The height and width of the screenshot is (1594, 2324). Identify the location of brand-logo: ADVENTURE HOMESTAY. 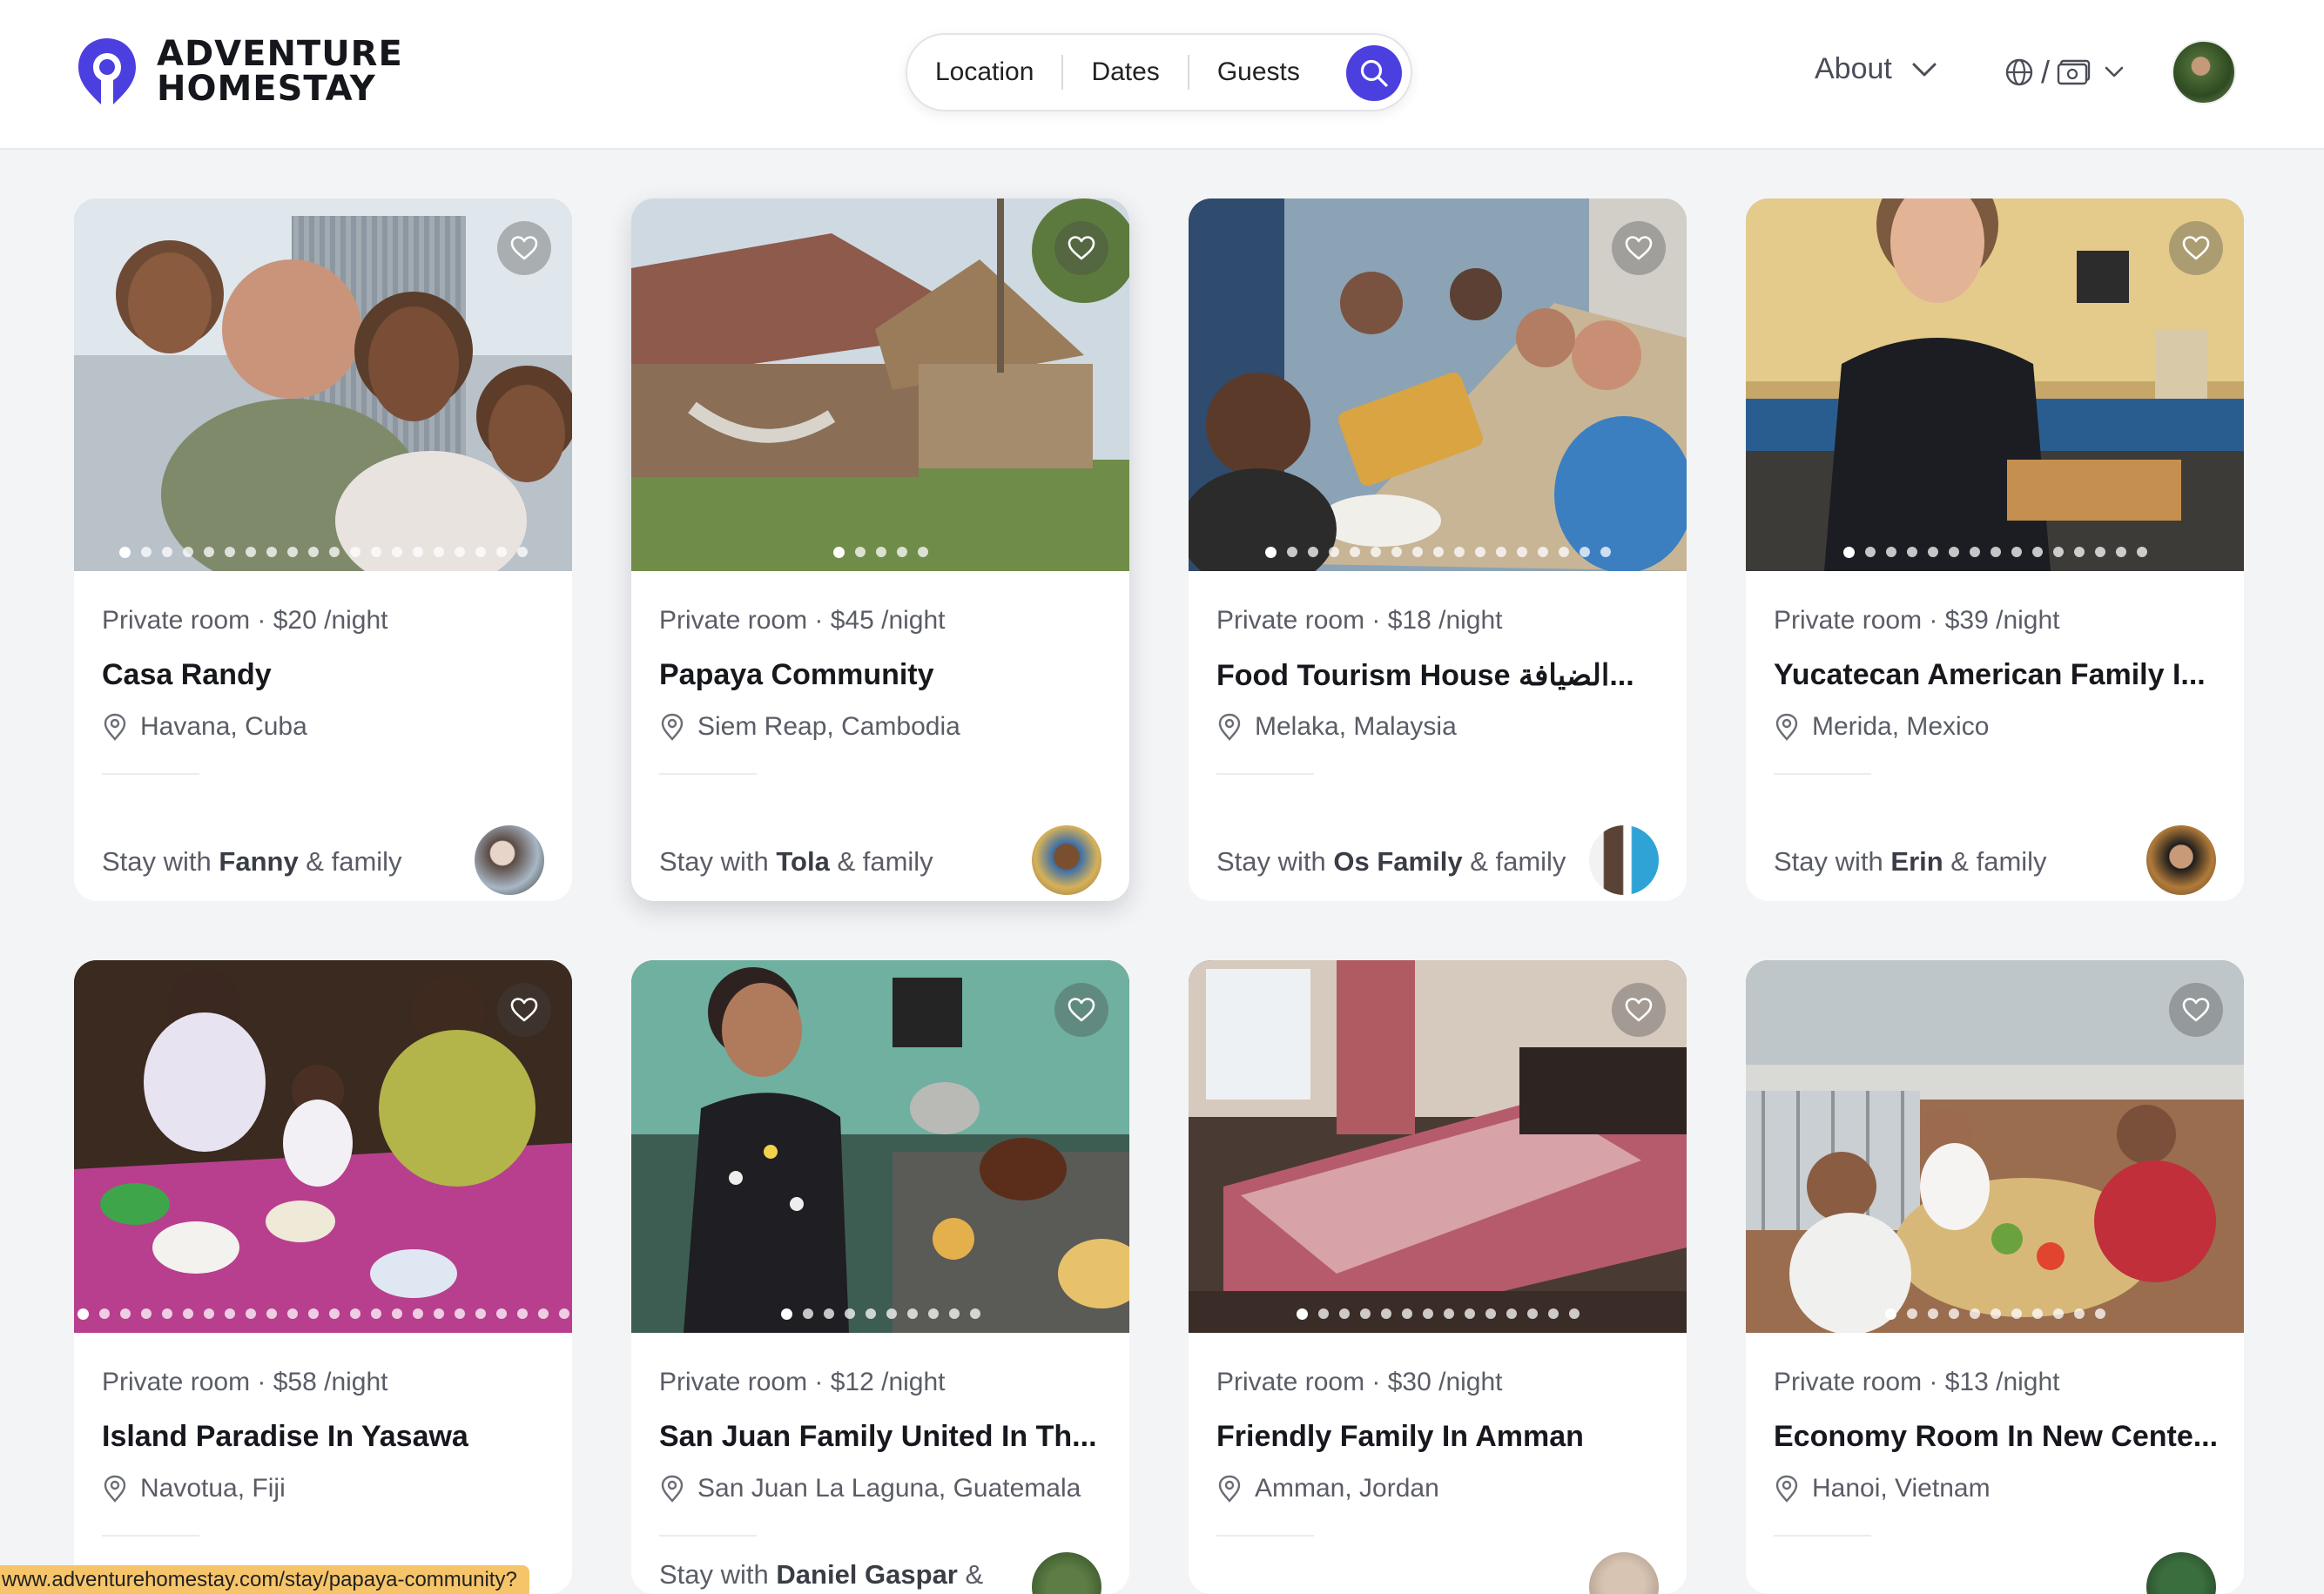
(240, 72).